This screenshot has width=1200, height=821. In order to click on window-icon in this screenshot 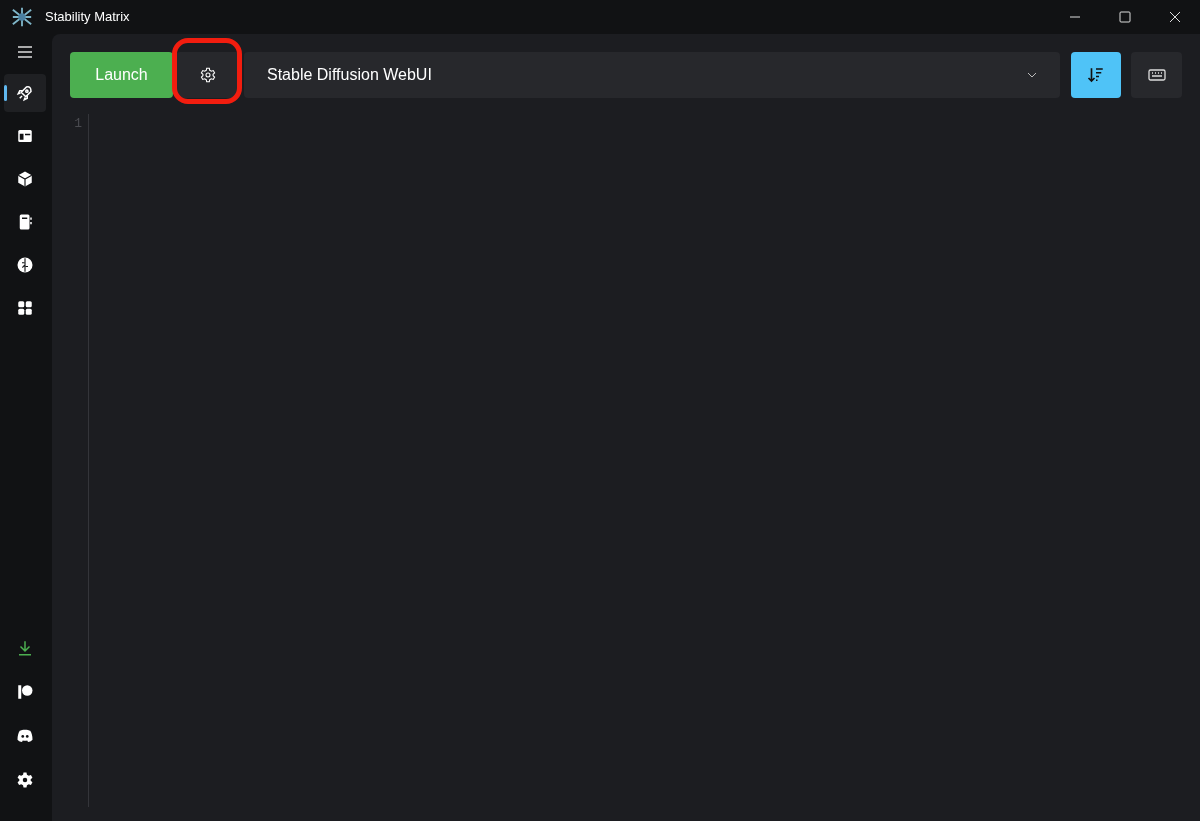, I will do `click(25, 136)`.